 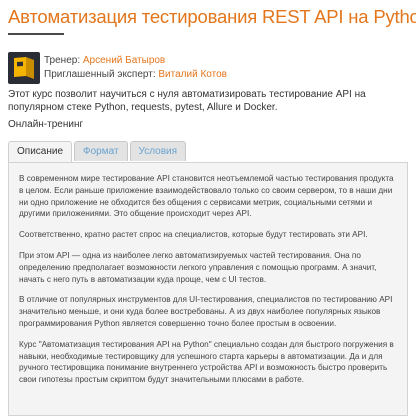 I want to click on trainer-label: Тренер:, so click(x=63, y=60).